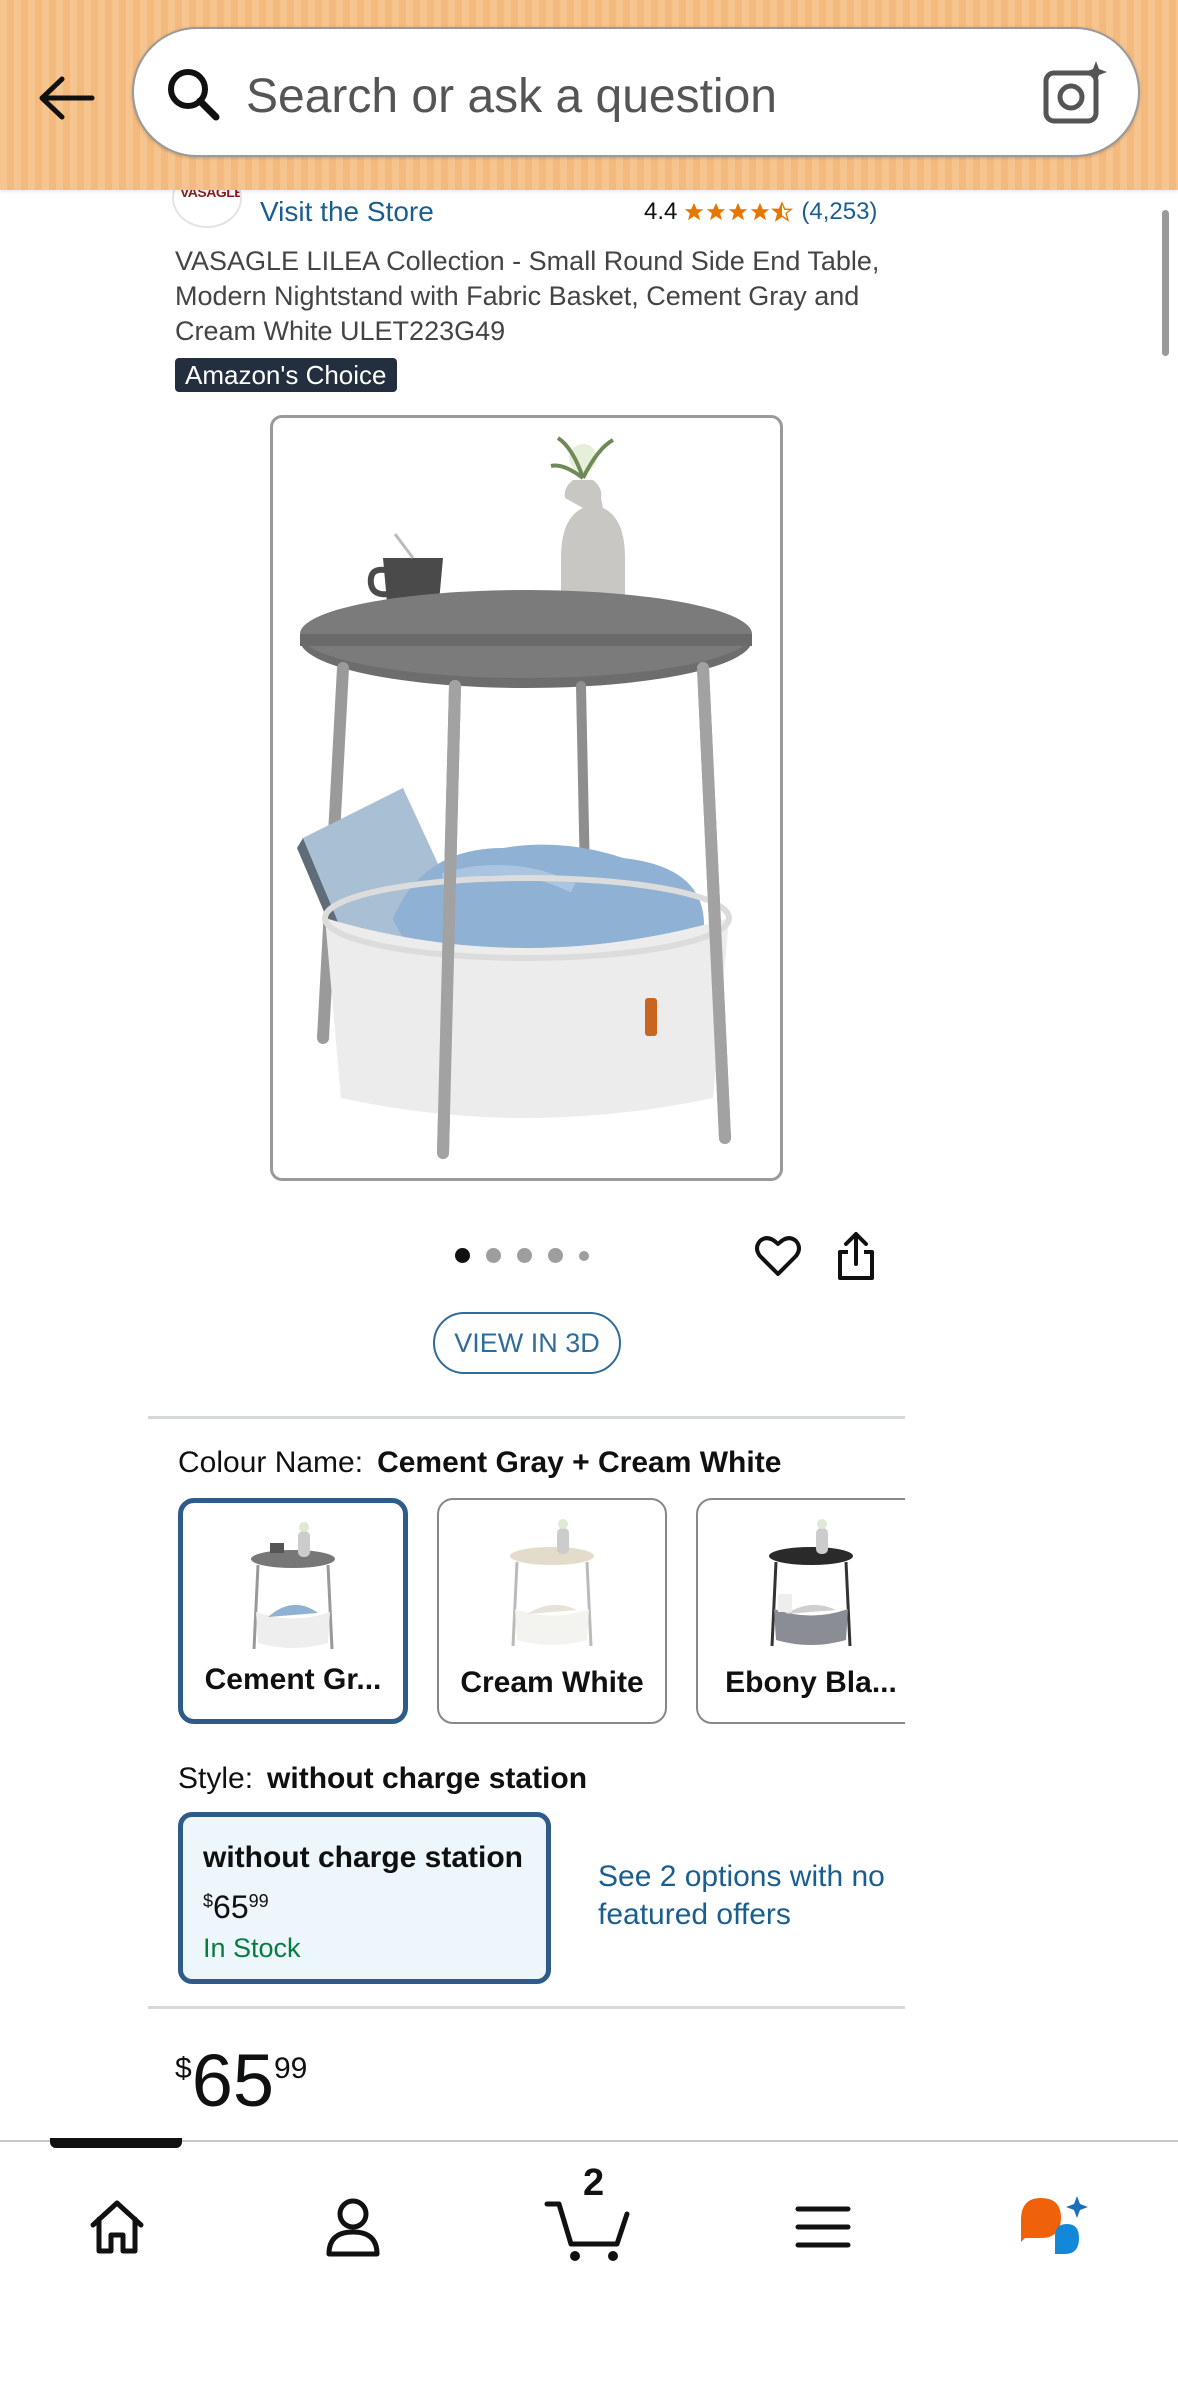 This screenshot has height=2384, width=1178. Describe the element at coordinates (241, 2080) in the screenshot. I see `product-price: $6599` at that location.